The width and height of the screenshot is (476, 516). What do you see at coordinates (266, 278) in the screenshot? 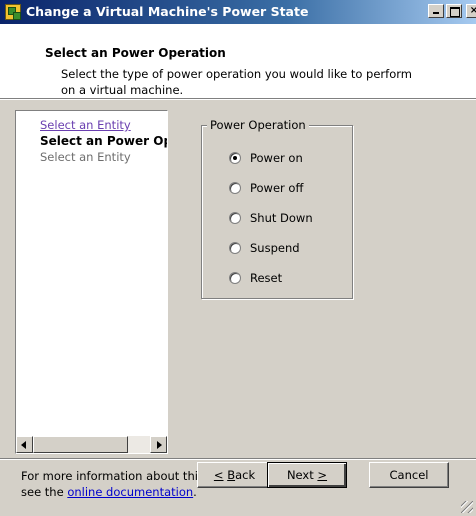
I see `radio-label: Reset` at bounding box center [266, 278].